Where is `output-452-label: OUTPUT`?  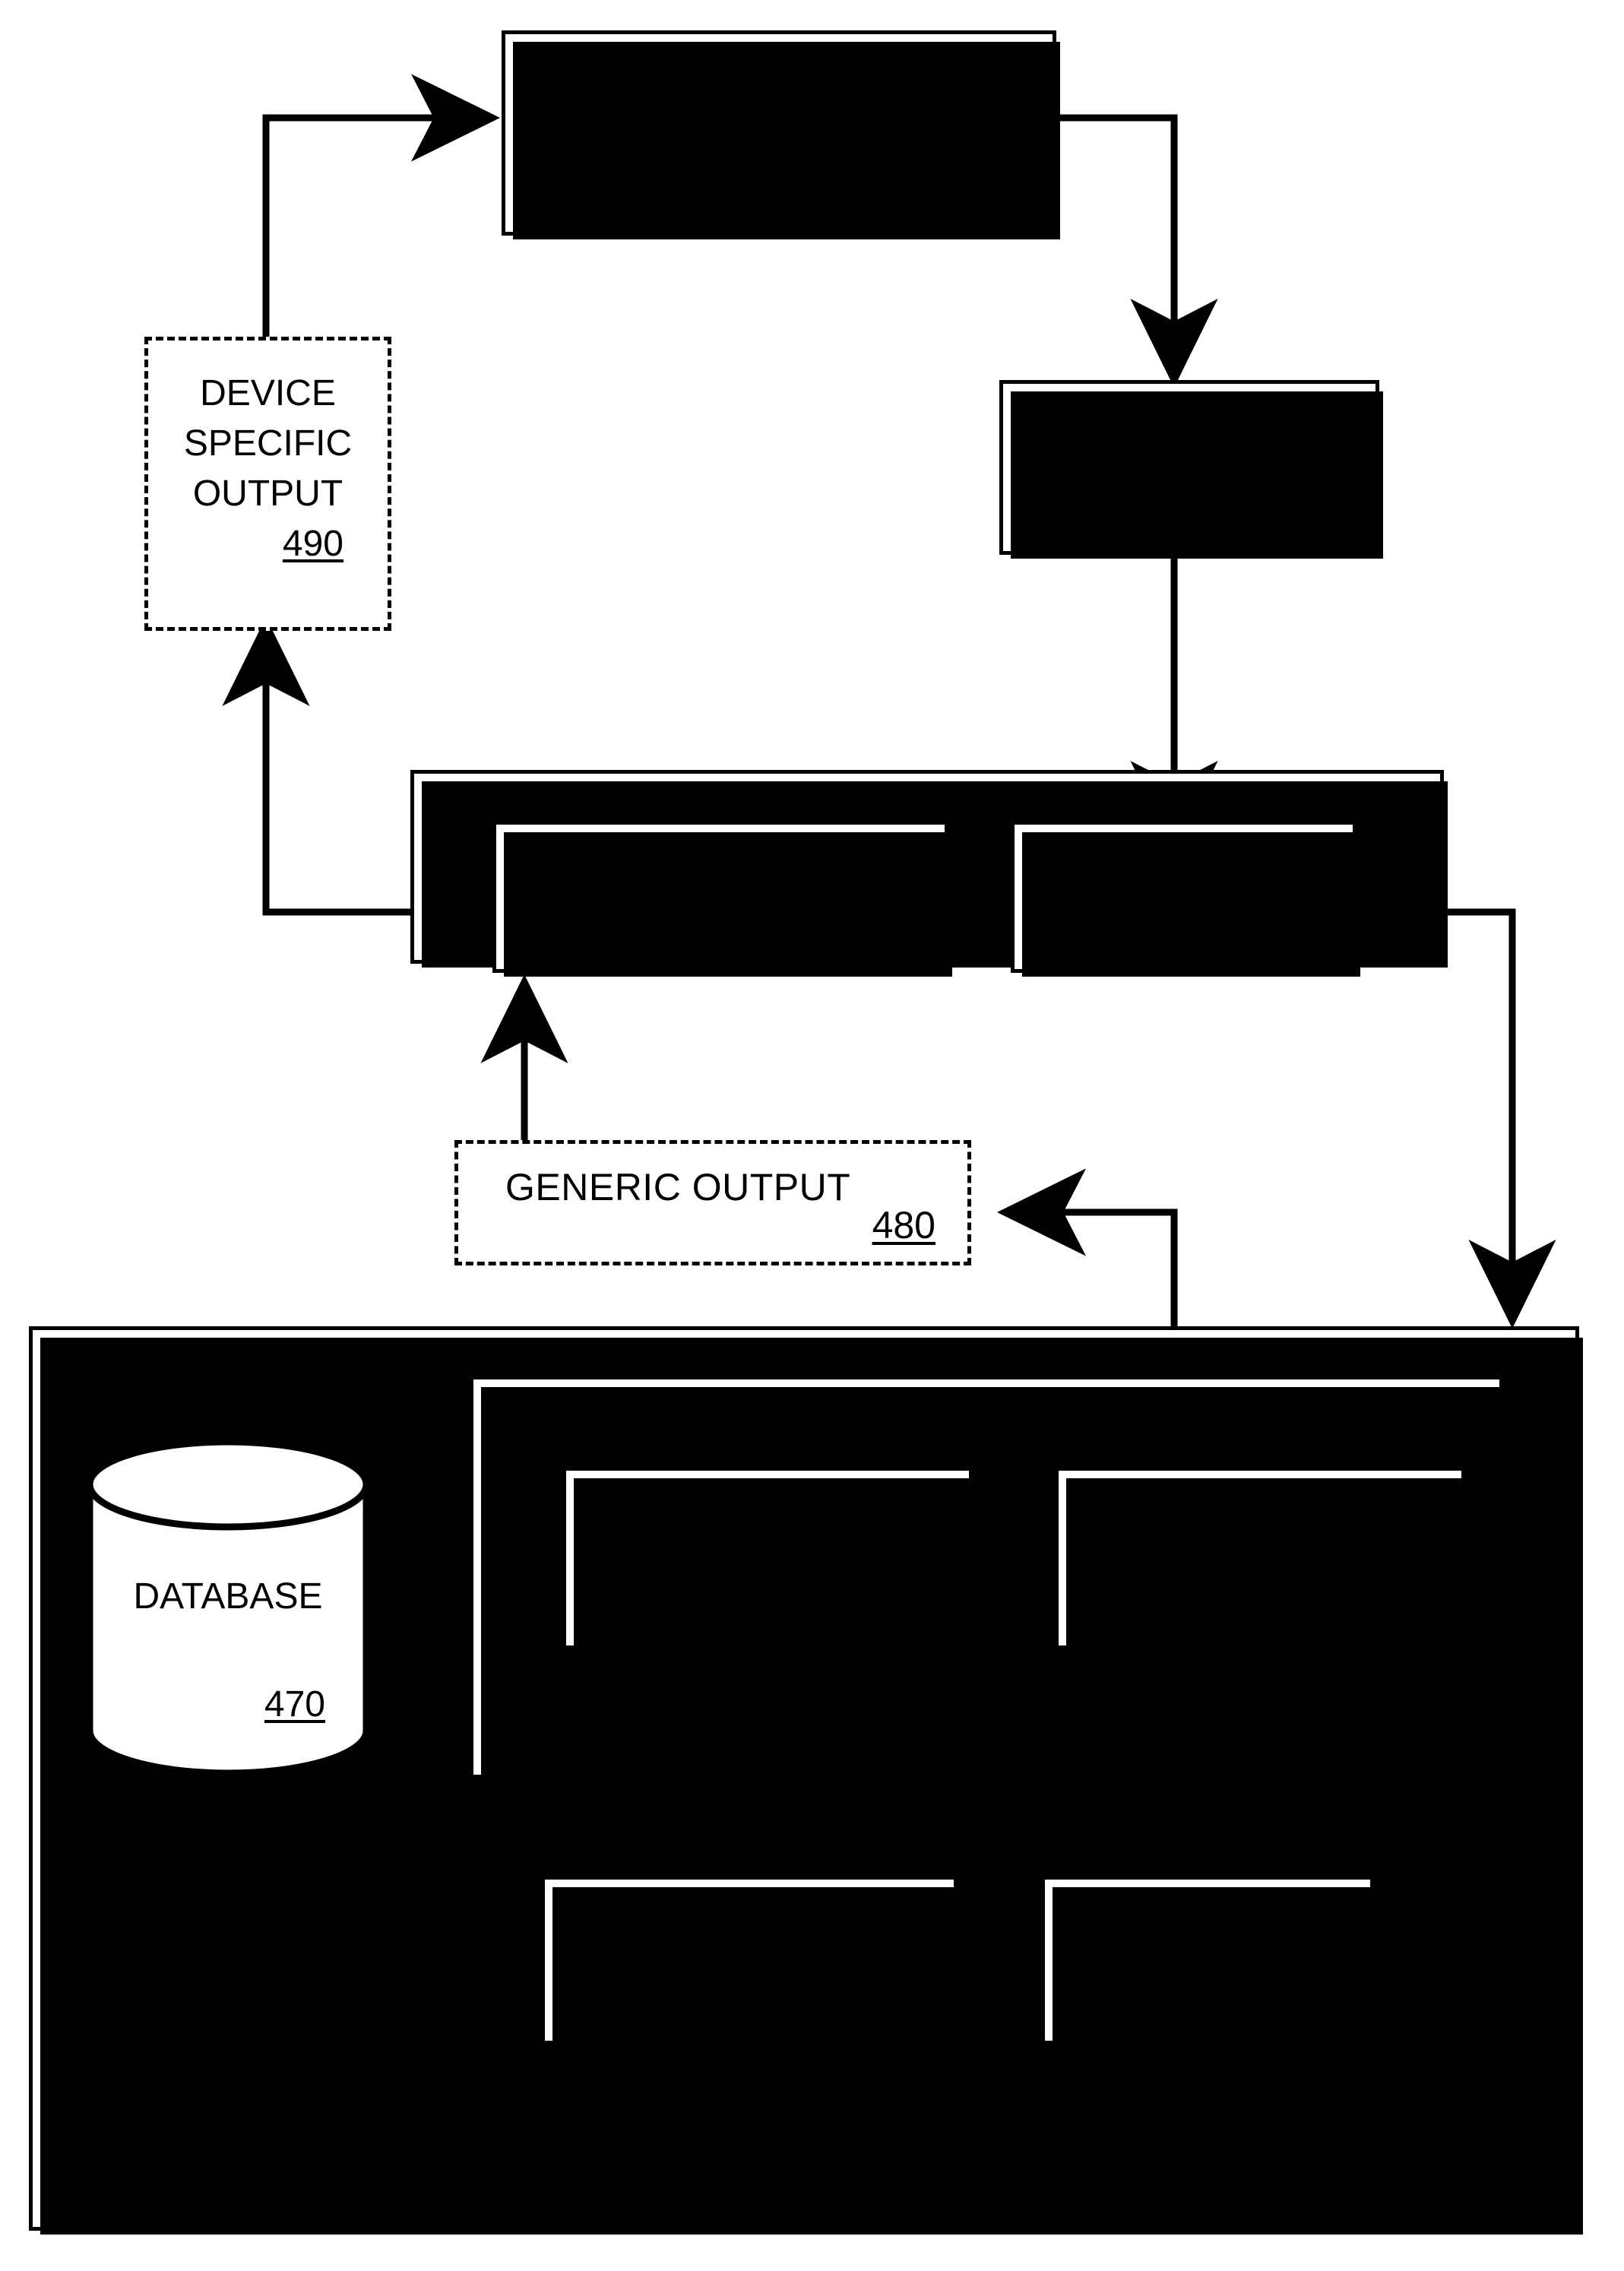
output-452-label: OUTPUT is located at coordinates (685, 1563).